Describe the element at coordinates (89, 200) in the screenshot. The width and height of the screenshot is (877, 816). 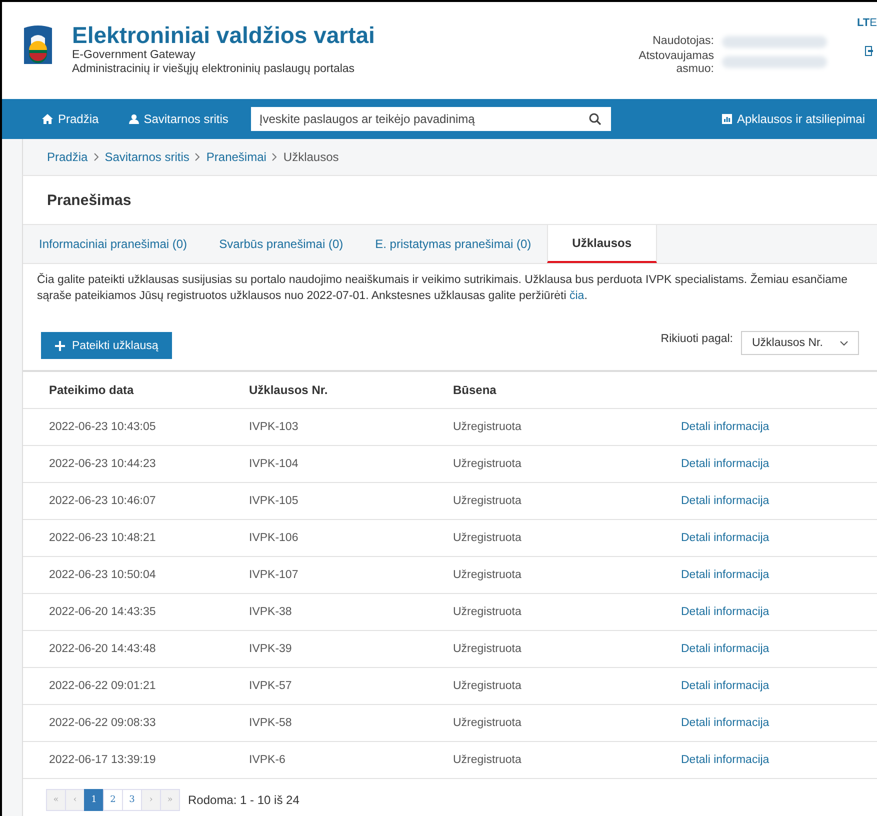
I see `page-title: Pranešimas` at that location.